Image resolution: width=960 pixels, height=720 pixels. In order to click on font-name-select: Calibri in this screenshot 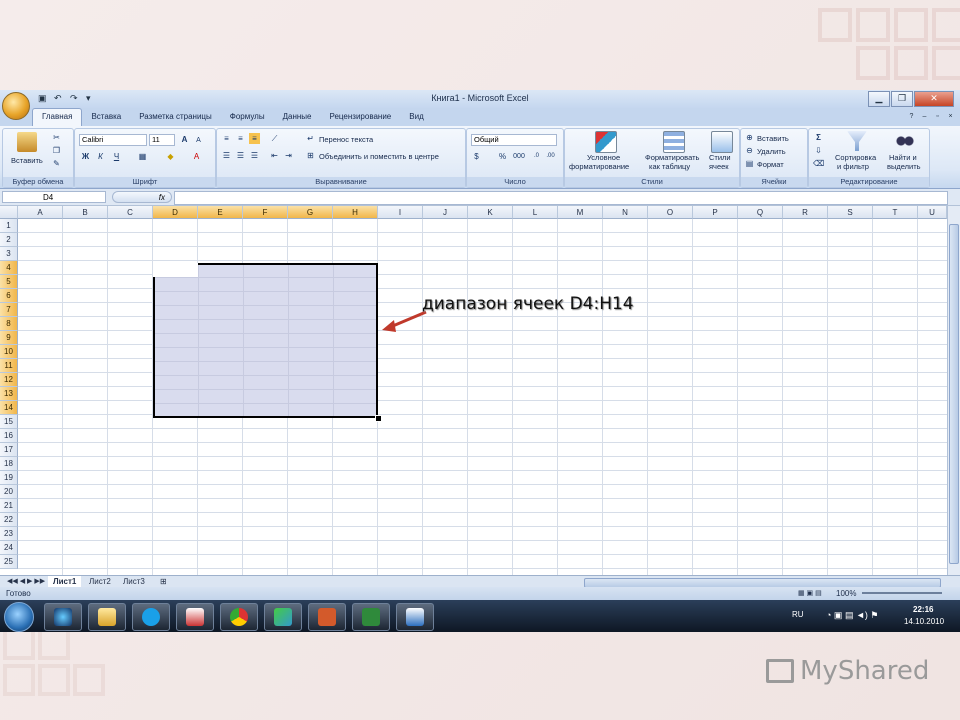, I will do `click(113, 140)`.